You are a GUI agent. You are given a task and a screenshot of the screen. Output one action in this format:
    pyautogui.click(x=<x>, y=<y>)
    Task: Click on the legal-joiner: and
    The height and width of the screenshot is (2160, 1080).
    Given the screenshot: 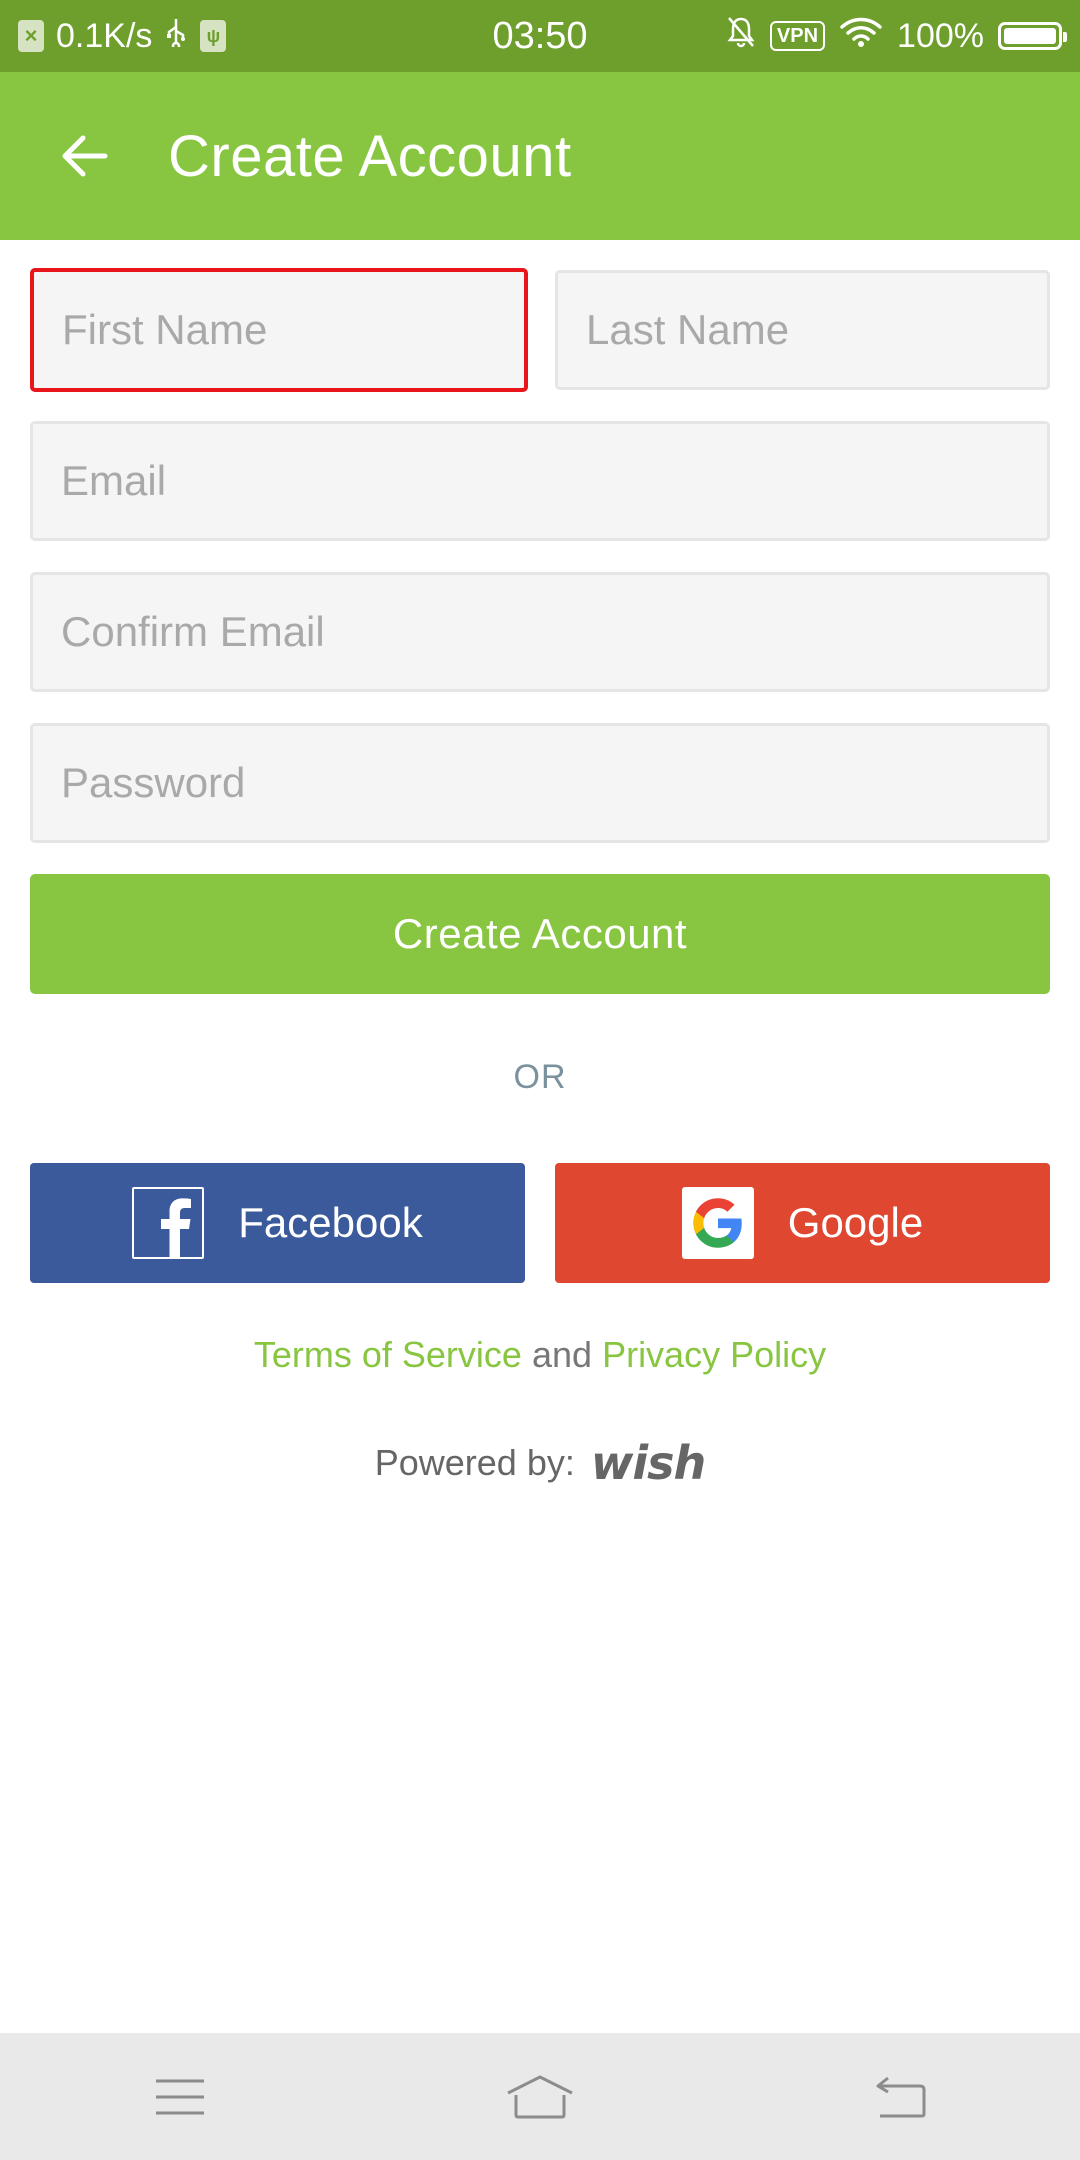 What is the action you would take?
    pyautogui.click(x=567, y=1354)
    